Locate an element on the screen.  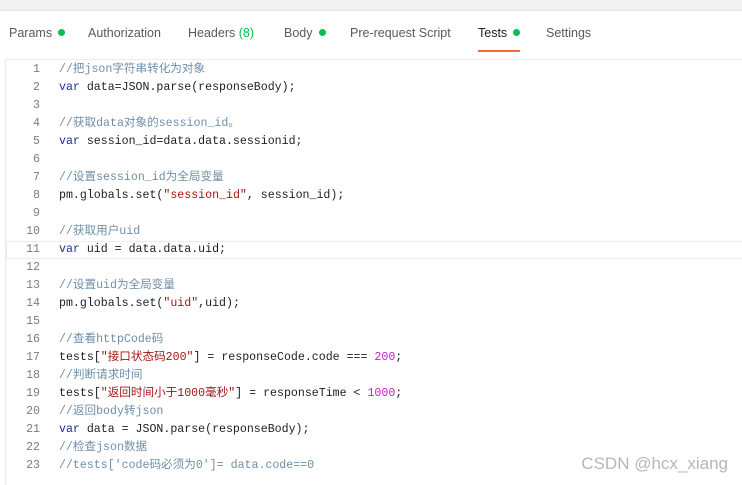
code-token: "接口状态码200" is located at coordinates (147, 357).